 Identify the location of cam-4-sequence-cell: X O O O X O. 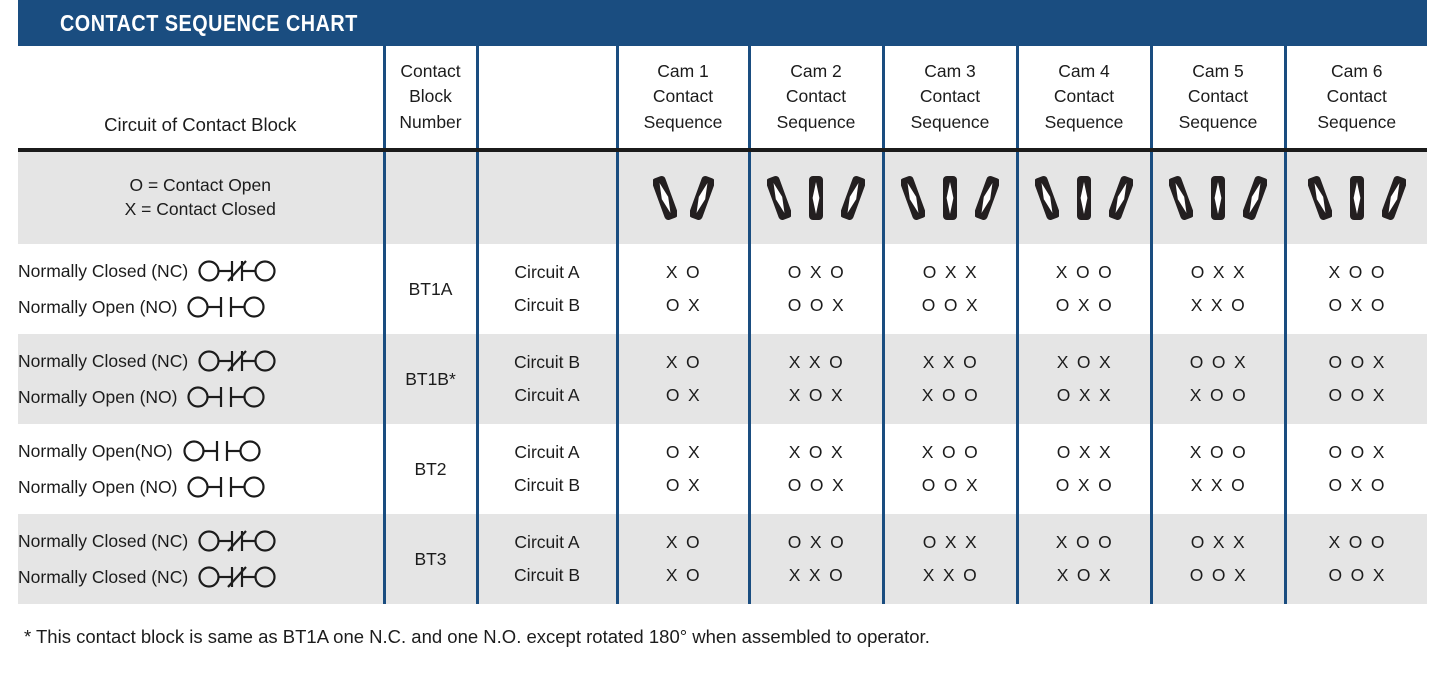
(1083, 289).